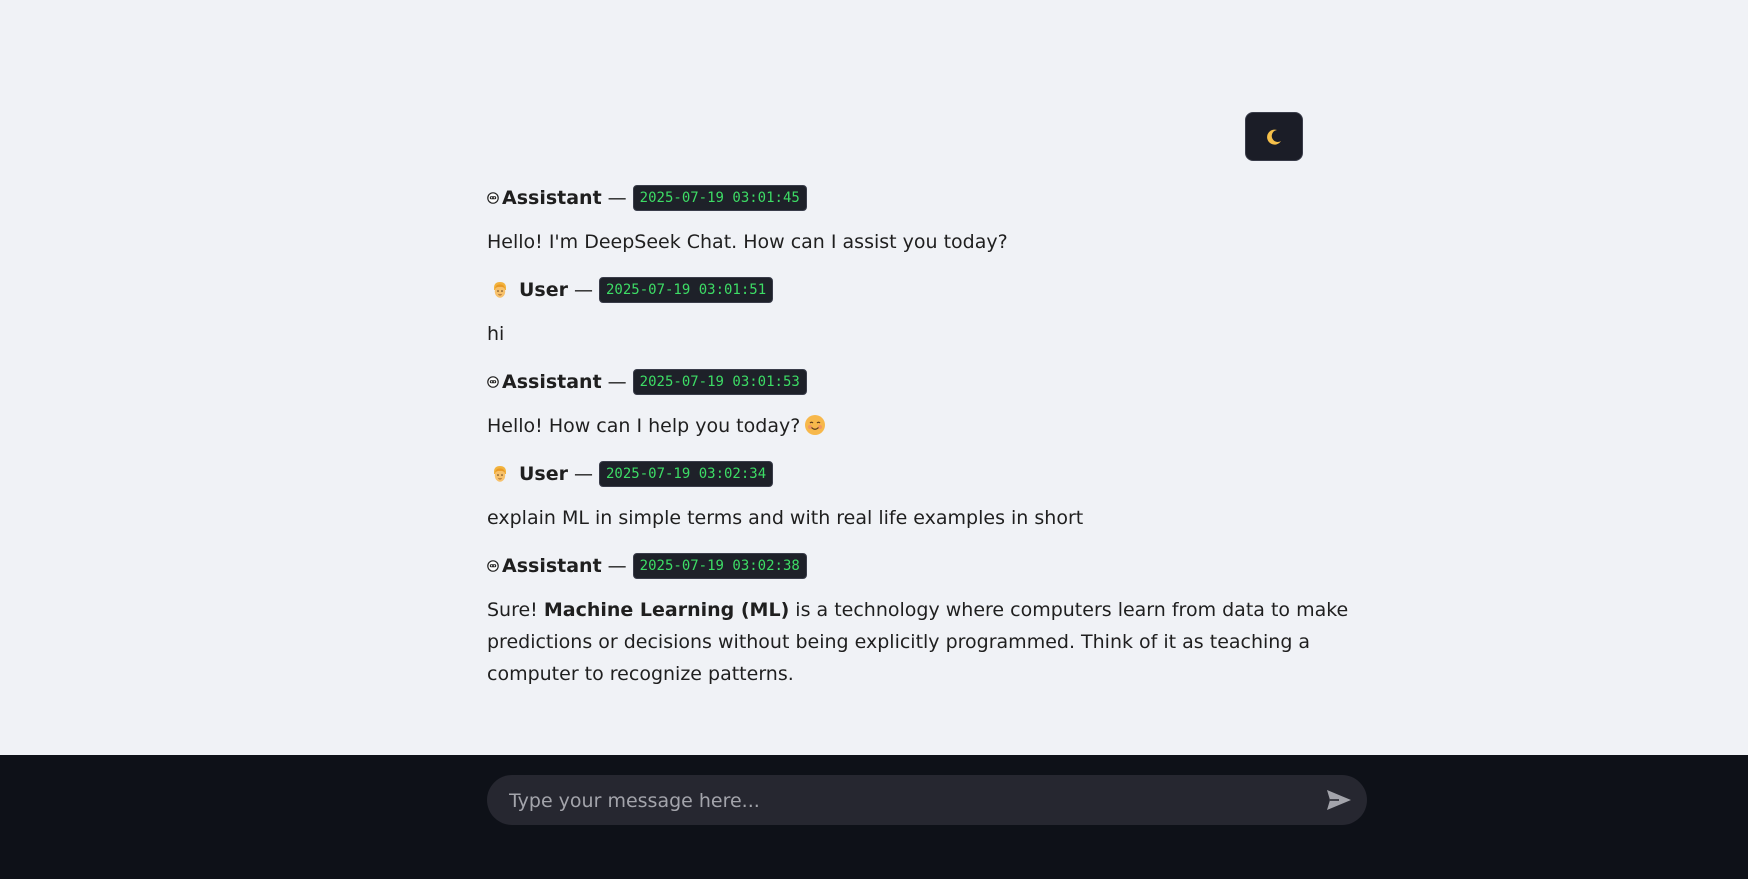 The height and width of the screenshot is (879, 1748). I want to click on chat-message-input, so click(899, 801).